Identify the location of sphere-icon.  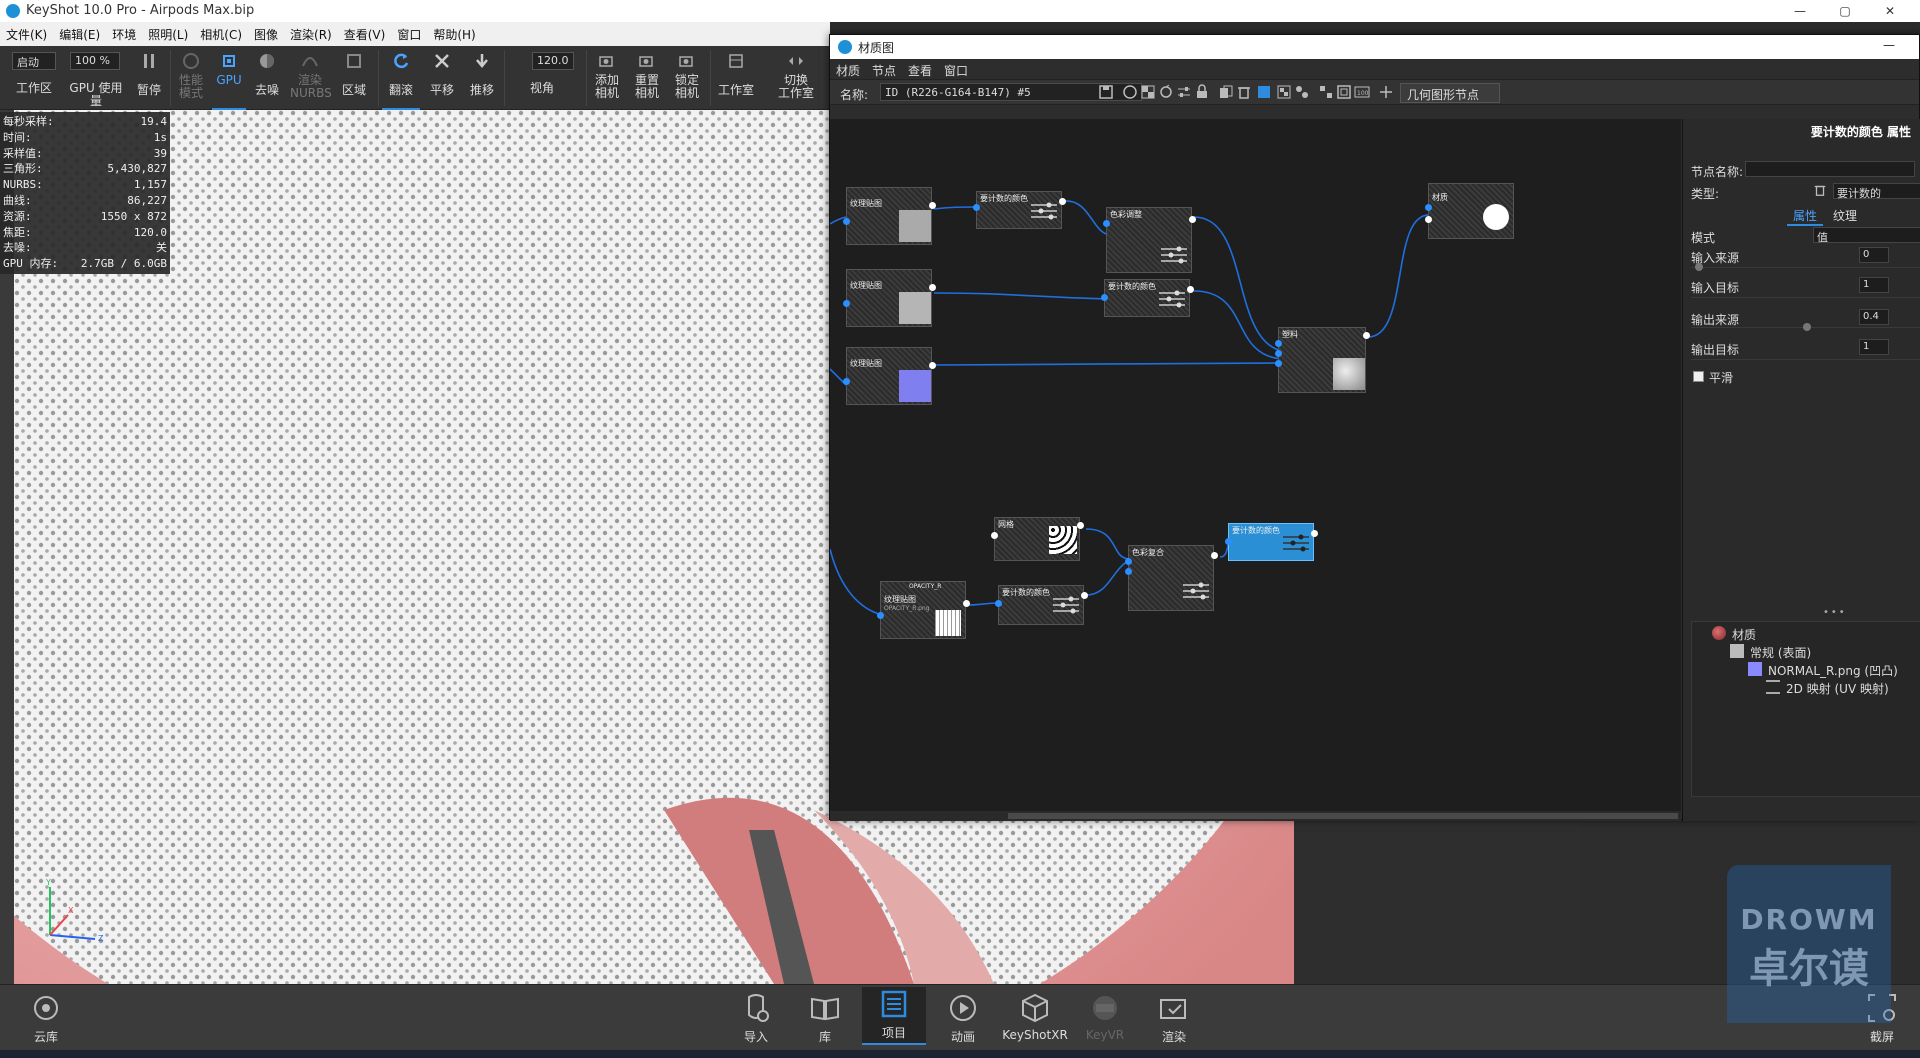
(1131, 93).